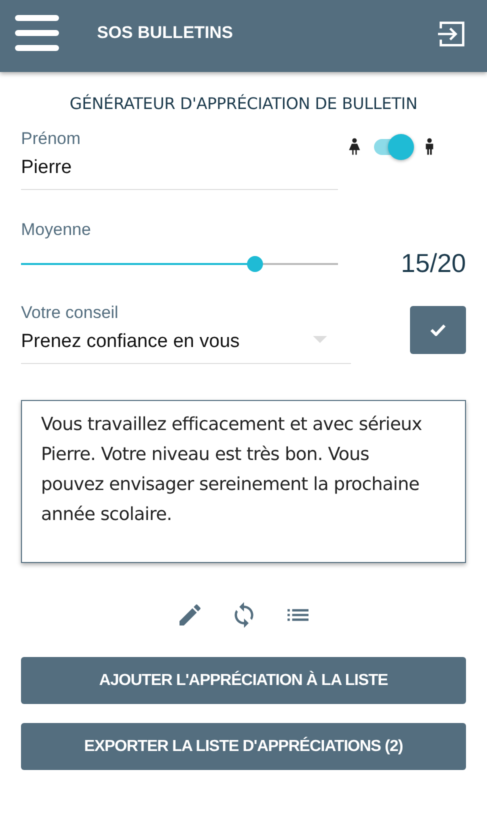  What do you see at coordinates (354, 146) in the screenshot?
I see `female-icon` at bounding box center [354, 146].